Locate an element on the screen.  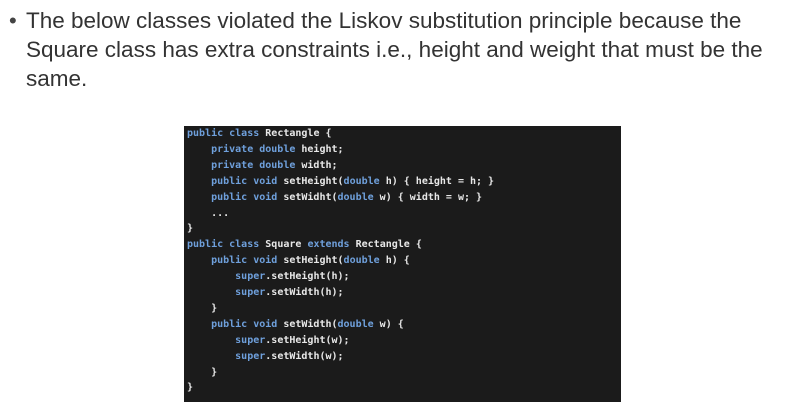
code-keyword: extends is located at coordinates (331, 245).